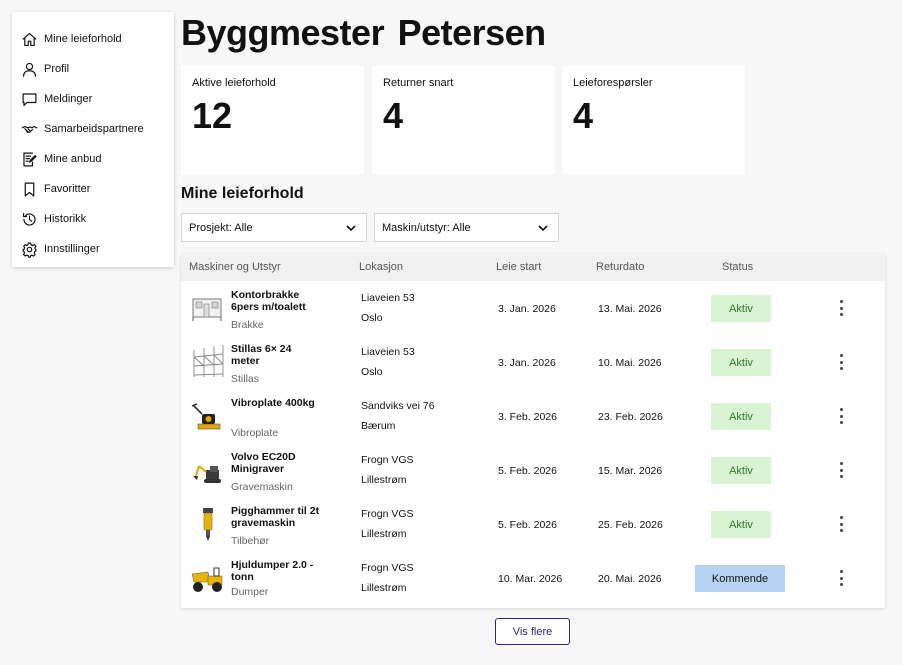 This screenshot has height=665, width=902. Describe the element at coordinates (620, 267) in the screenshot. I see `column-header-return: Returdato` at that location.